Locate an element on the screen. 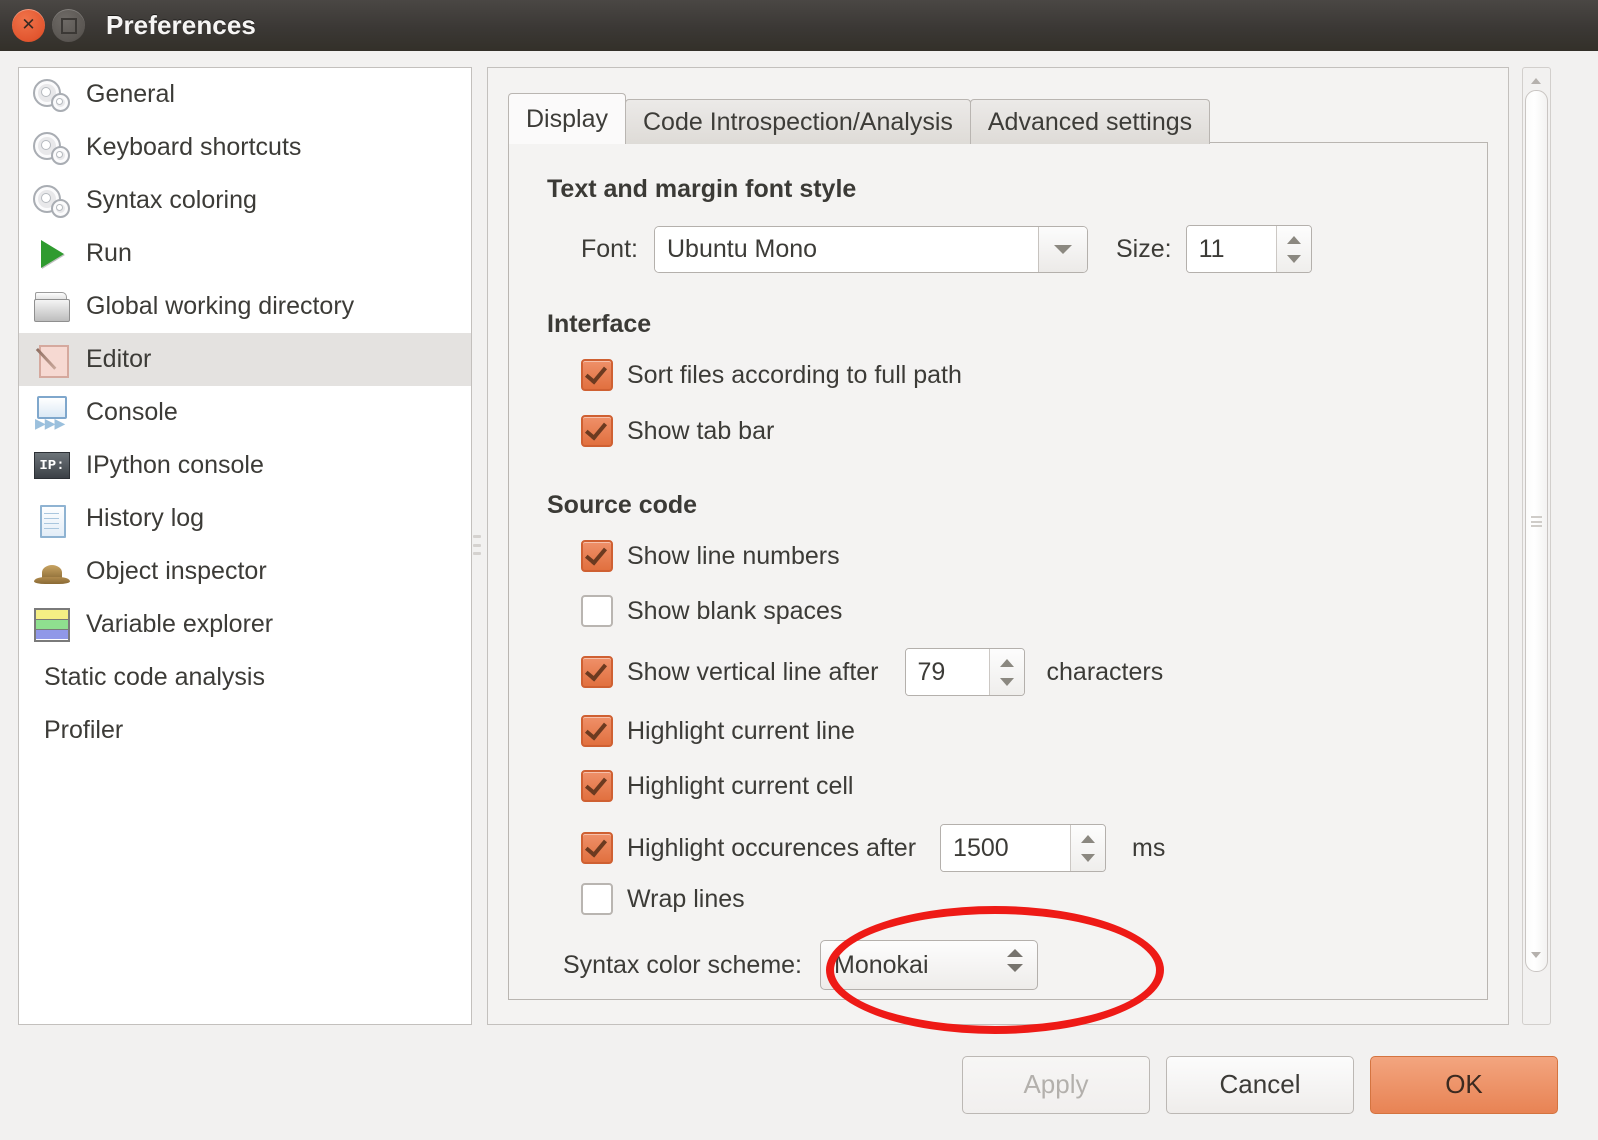 The image size is (1598, 1140). tab-advanced-settings: Advanced settings is located at coordinates (1090, 121).